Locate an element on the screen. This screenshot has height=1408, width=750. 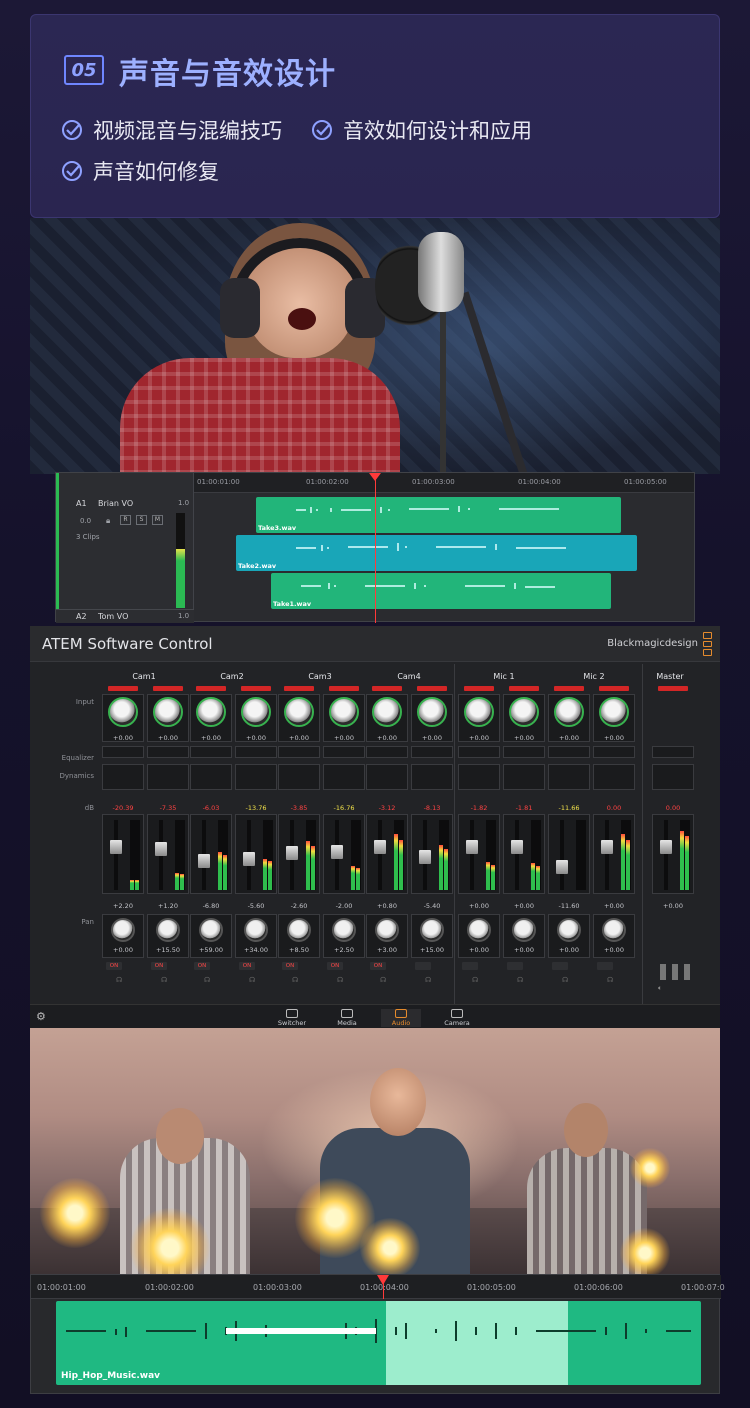
speaker-icon: 🔈︎ is located at coordinates (660, 988).